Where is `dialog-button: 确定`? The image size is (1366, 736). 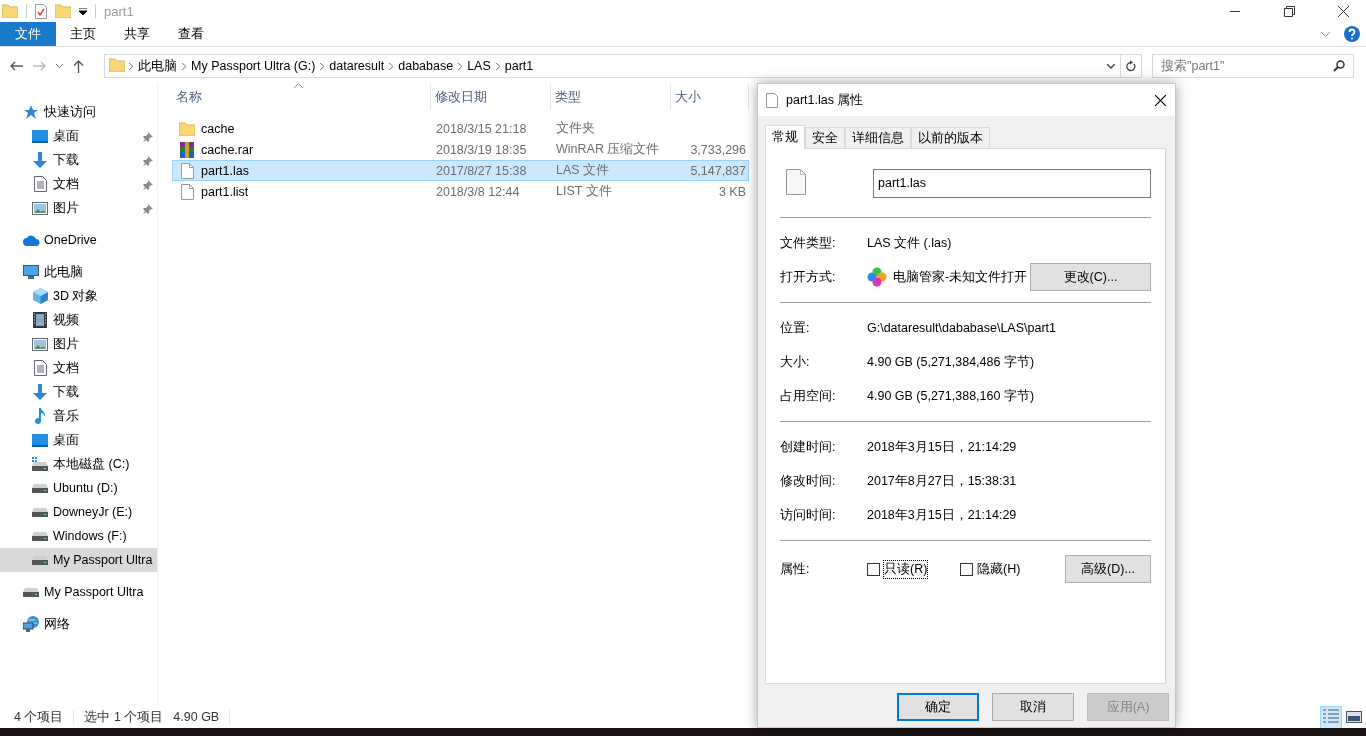
dialog-button: 确定 is located at coordinates (938, 707).